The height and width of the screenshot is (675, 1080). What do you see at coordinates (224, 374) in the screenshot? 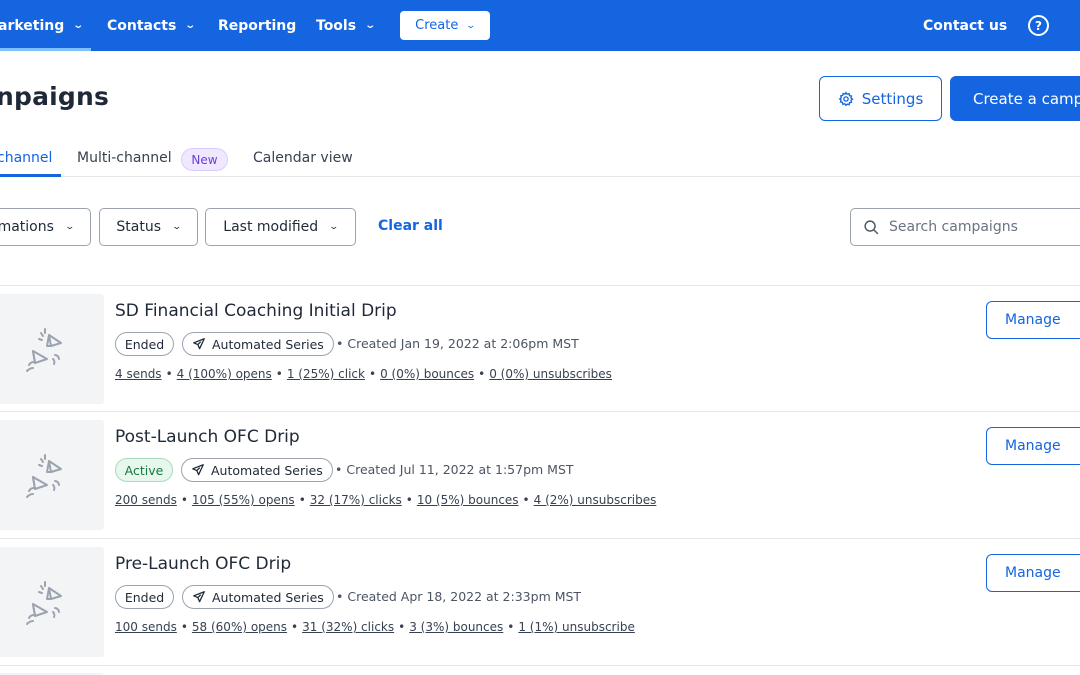
I see `stat-opens: 4 (100%) opens` at bounding box center [224, 374].